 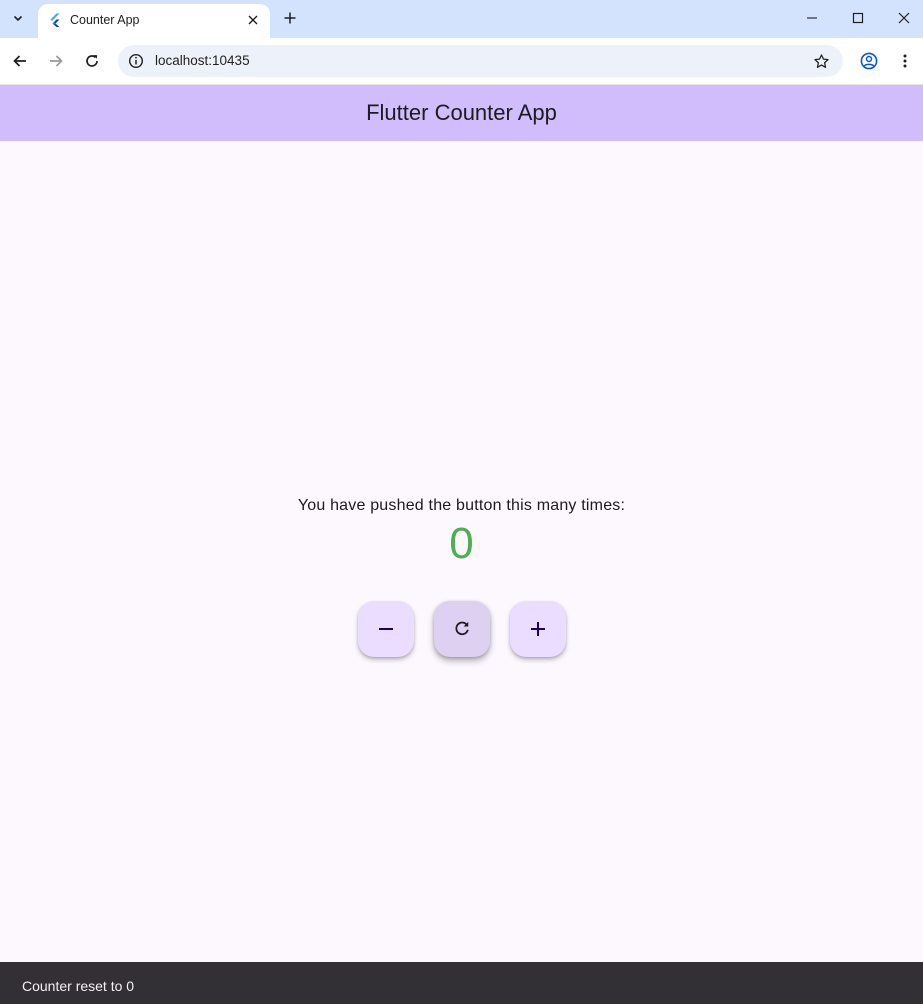 I want to click on close-window-button, so click(x=902, y=18).